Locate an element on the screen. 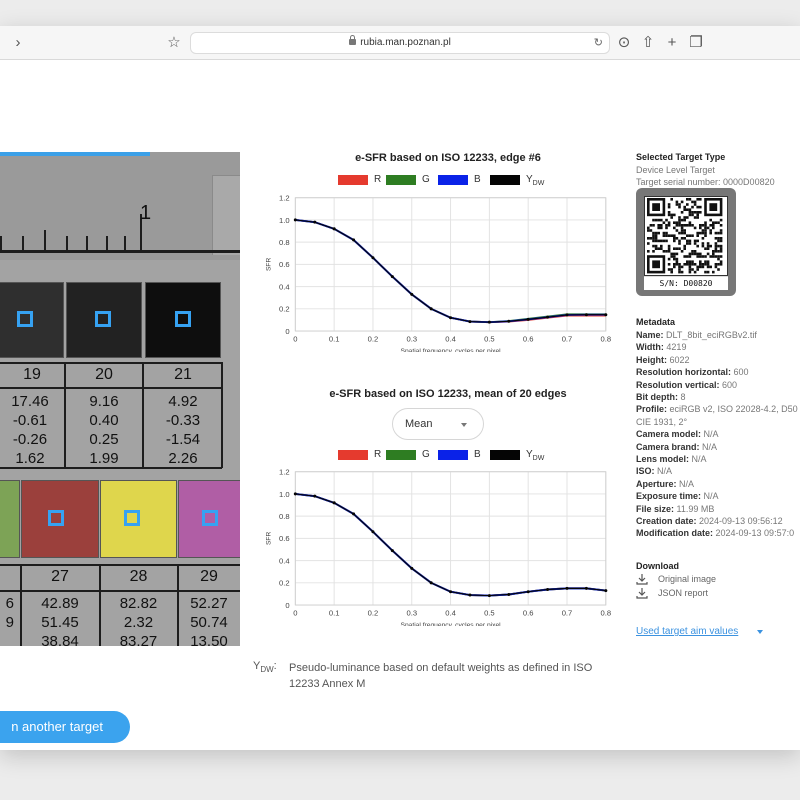  mean-dropdown: Mean is located at coordinates (438, 424).